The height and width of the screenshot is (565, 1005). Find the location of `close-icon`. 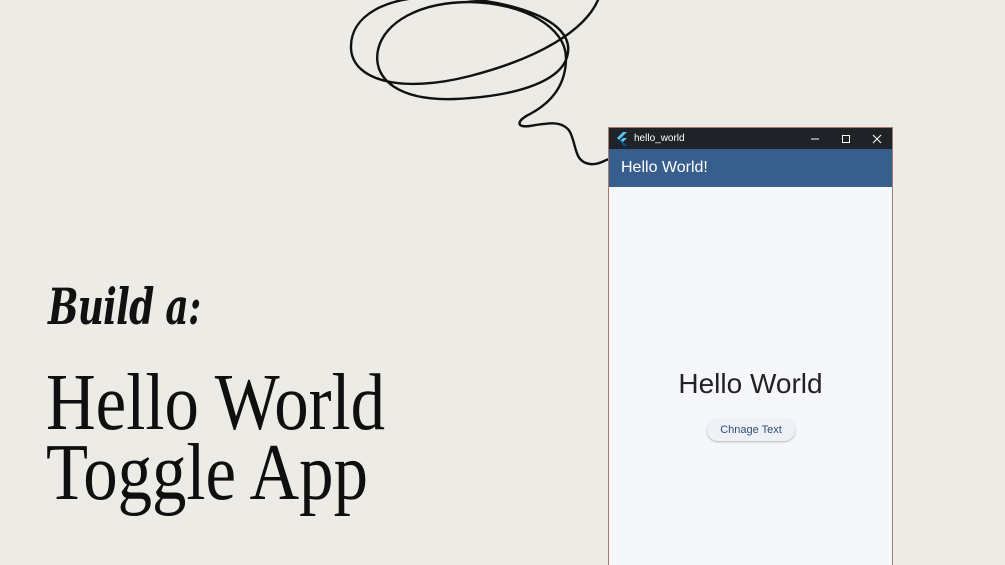

close-icon is located at coordinates (876, 138).